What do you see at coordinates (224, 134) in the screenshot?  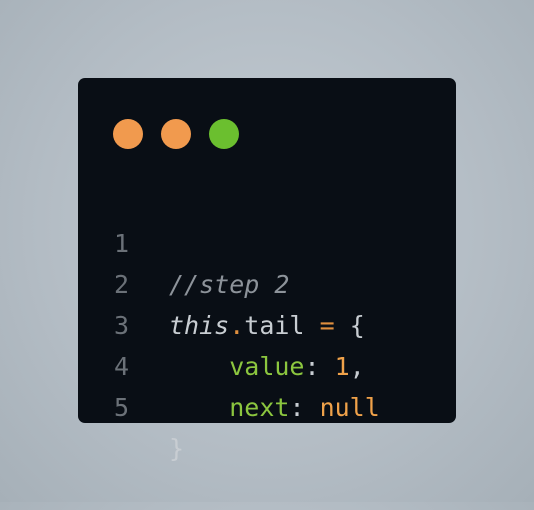 I see `maximize-dot-icon` at bounding box center [224, 134].